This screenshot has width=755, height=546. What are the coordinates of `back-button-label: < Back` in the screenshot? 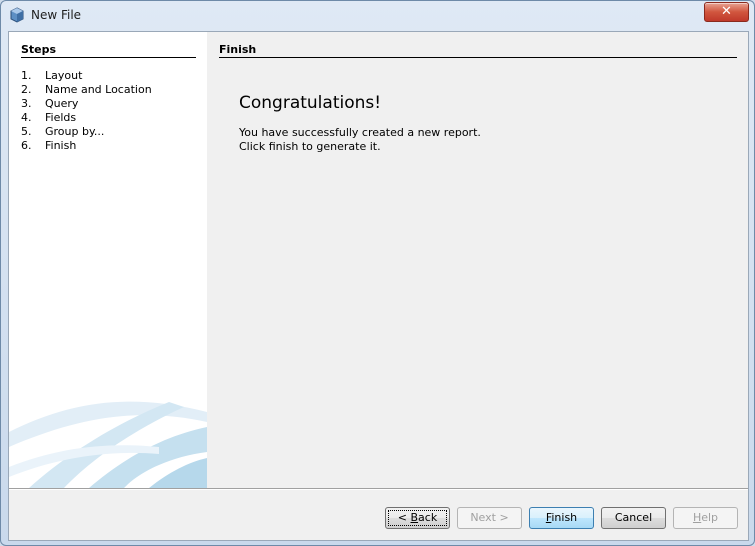 It's located at (417, 518).